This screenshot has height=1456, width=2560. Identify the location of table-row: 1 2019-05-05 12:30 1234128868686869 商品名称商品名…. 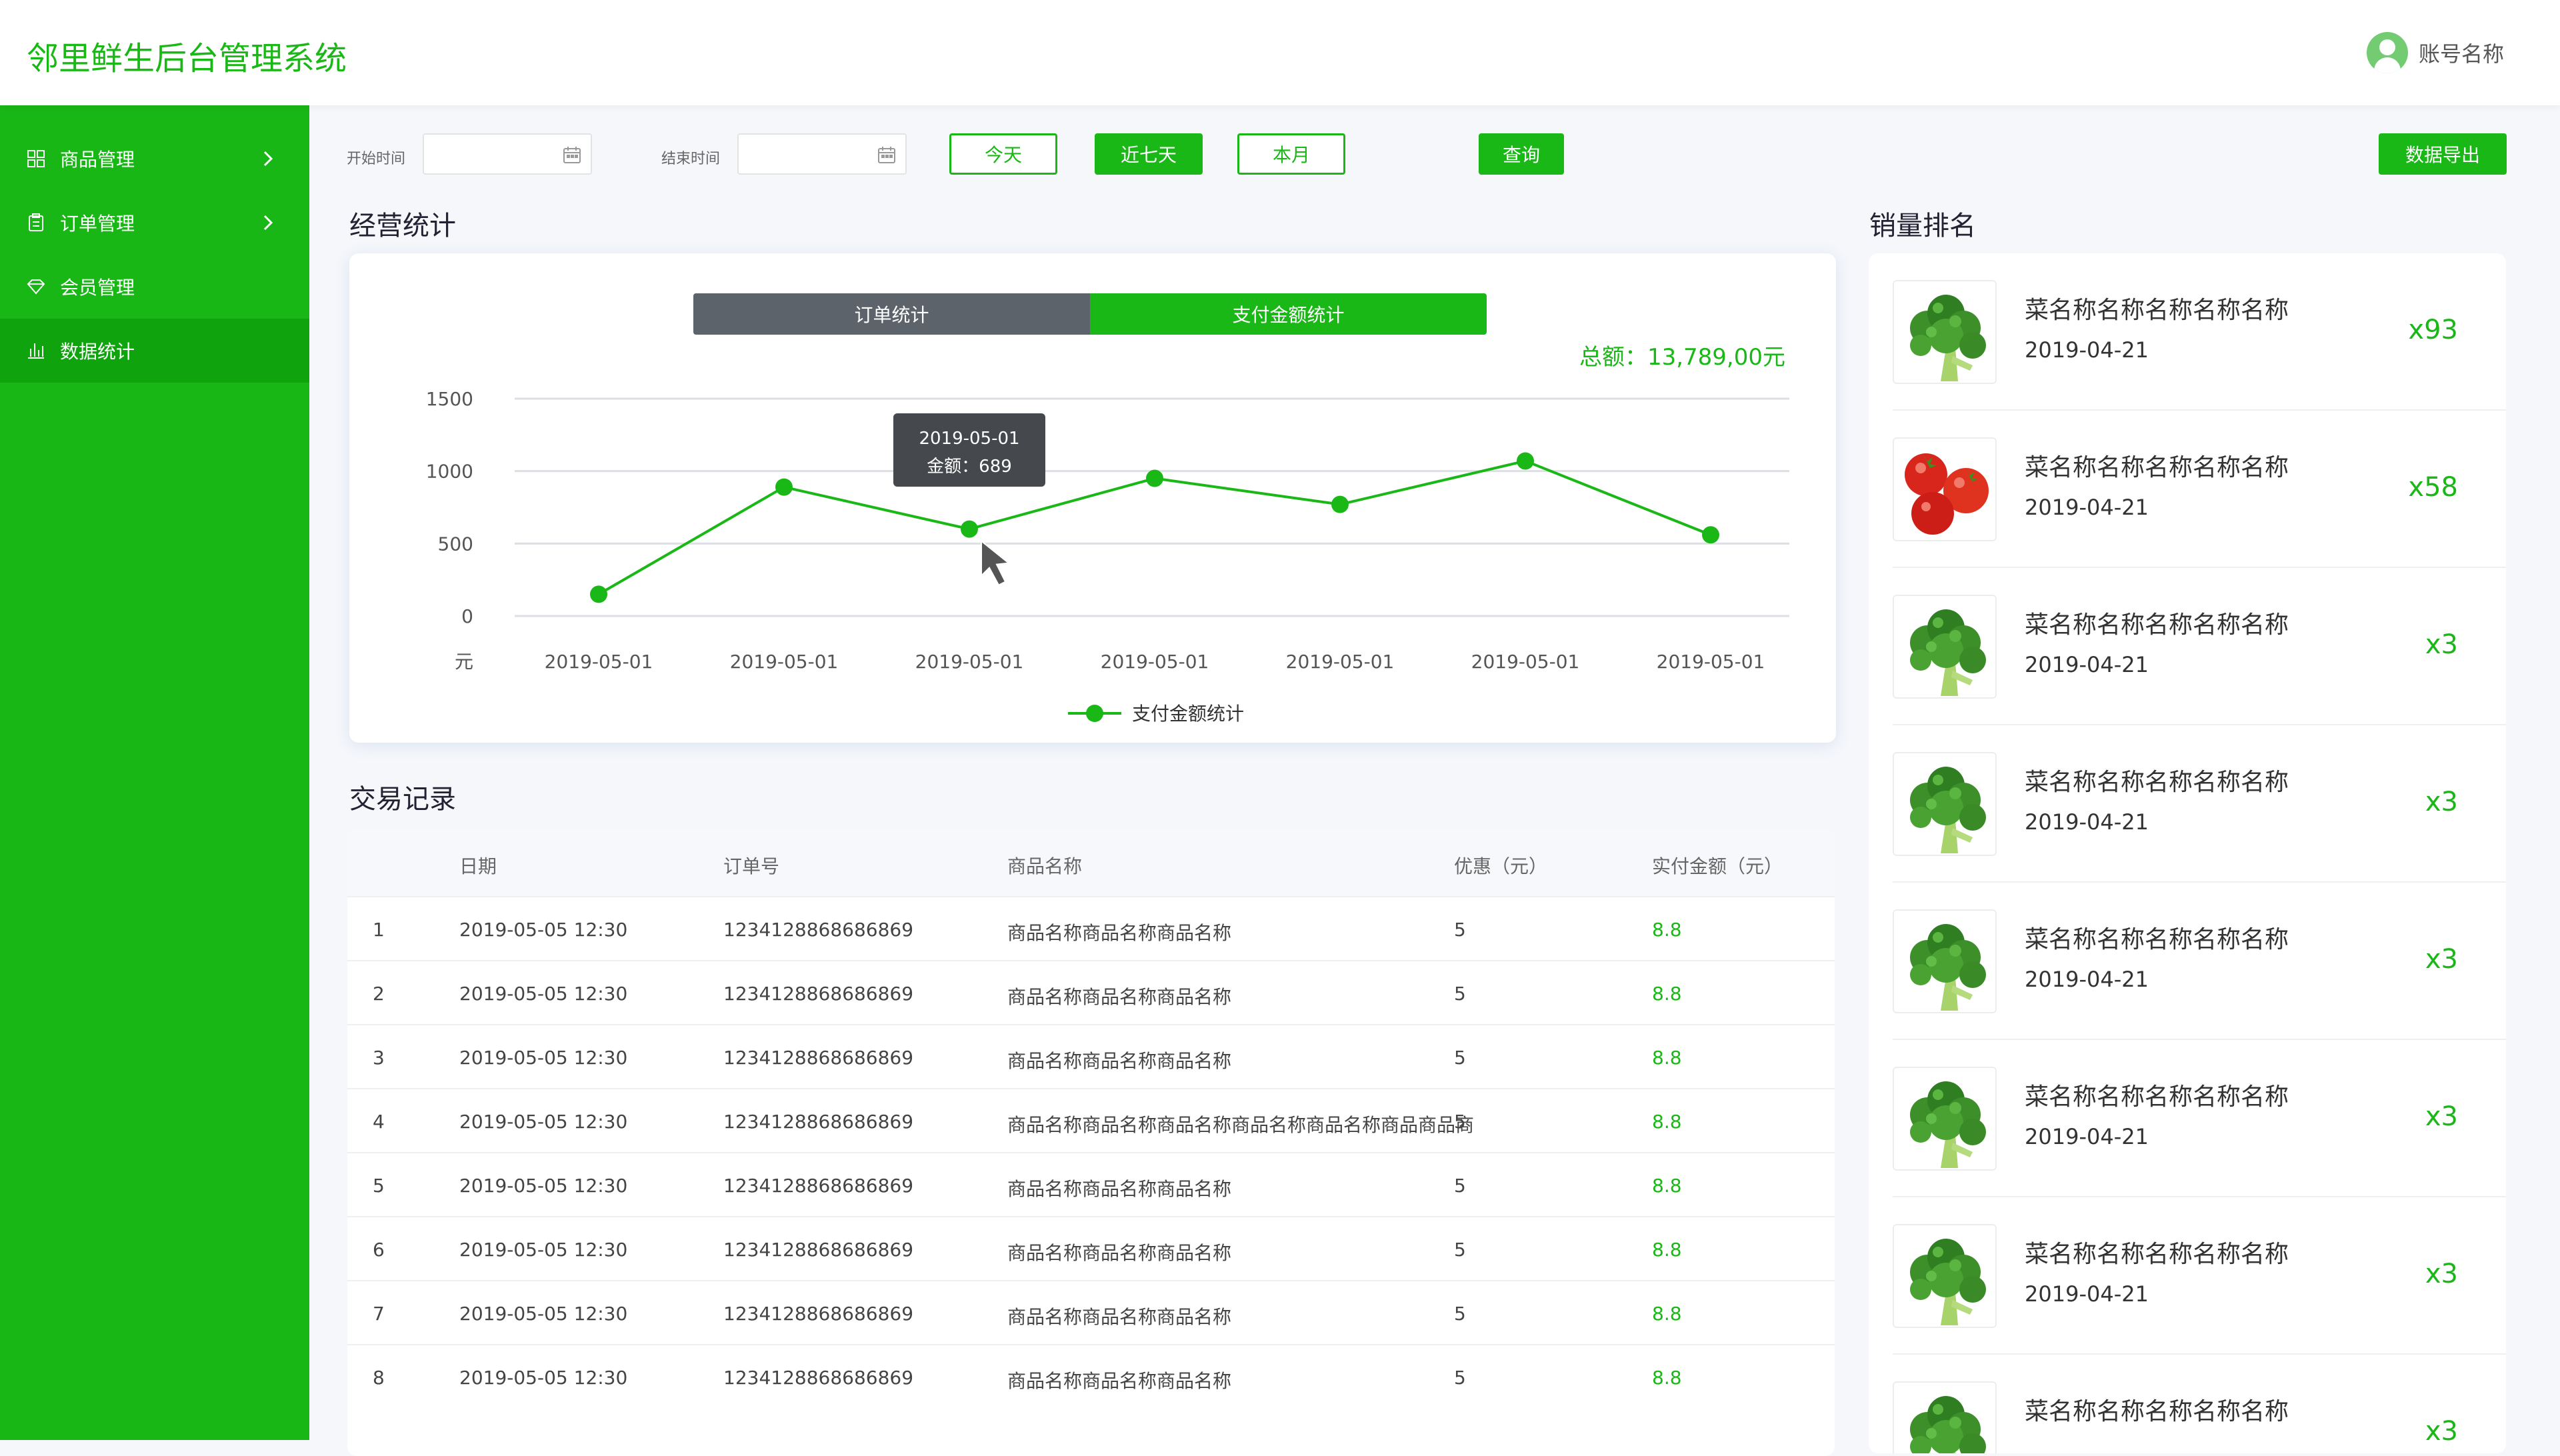
(1091, 928).